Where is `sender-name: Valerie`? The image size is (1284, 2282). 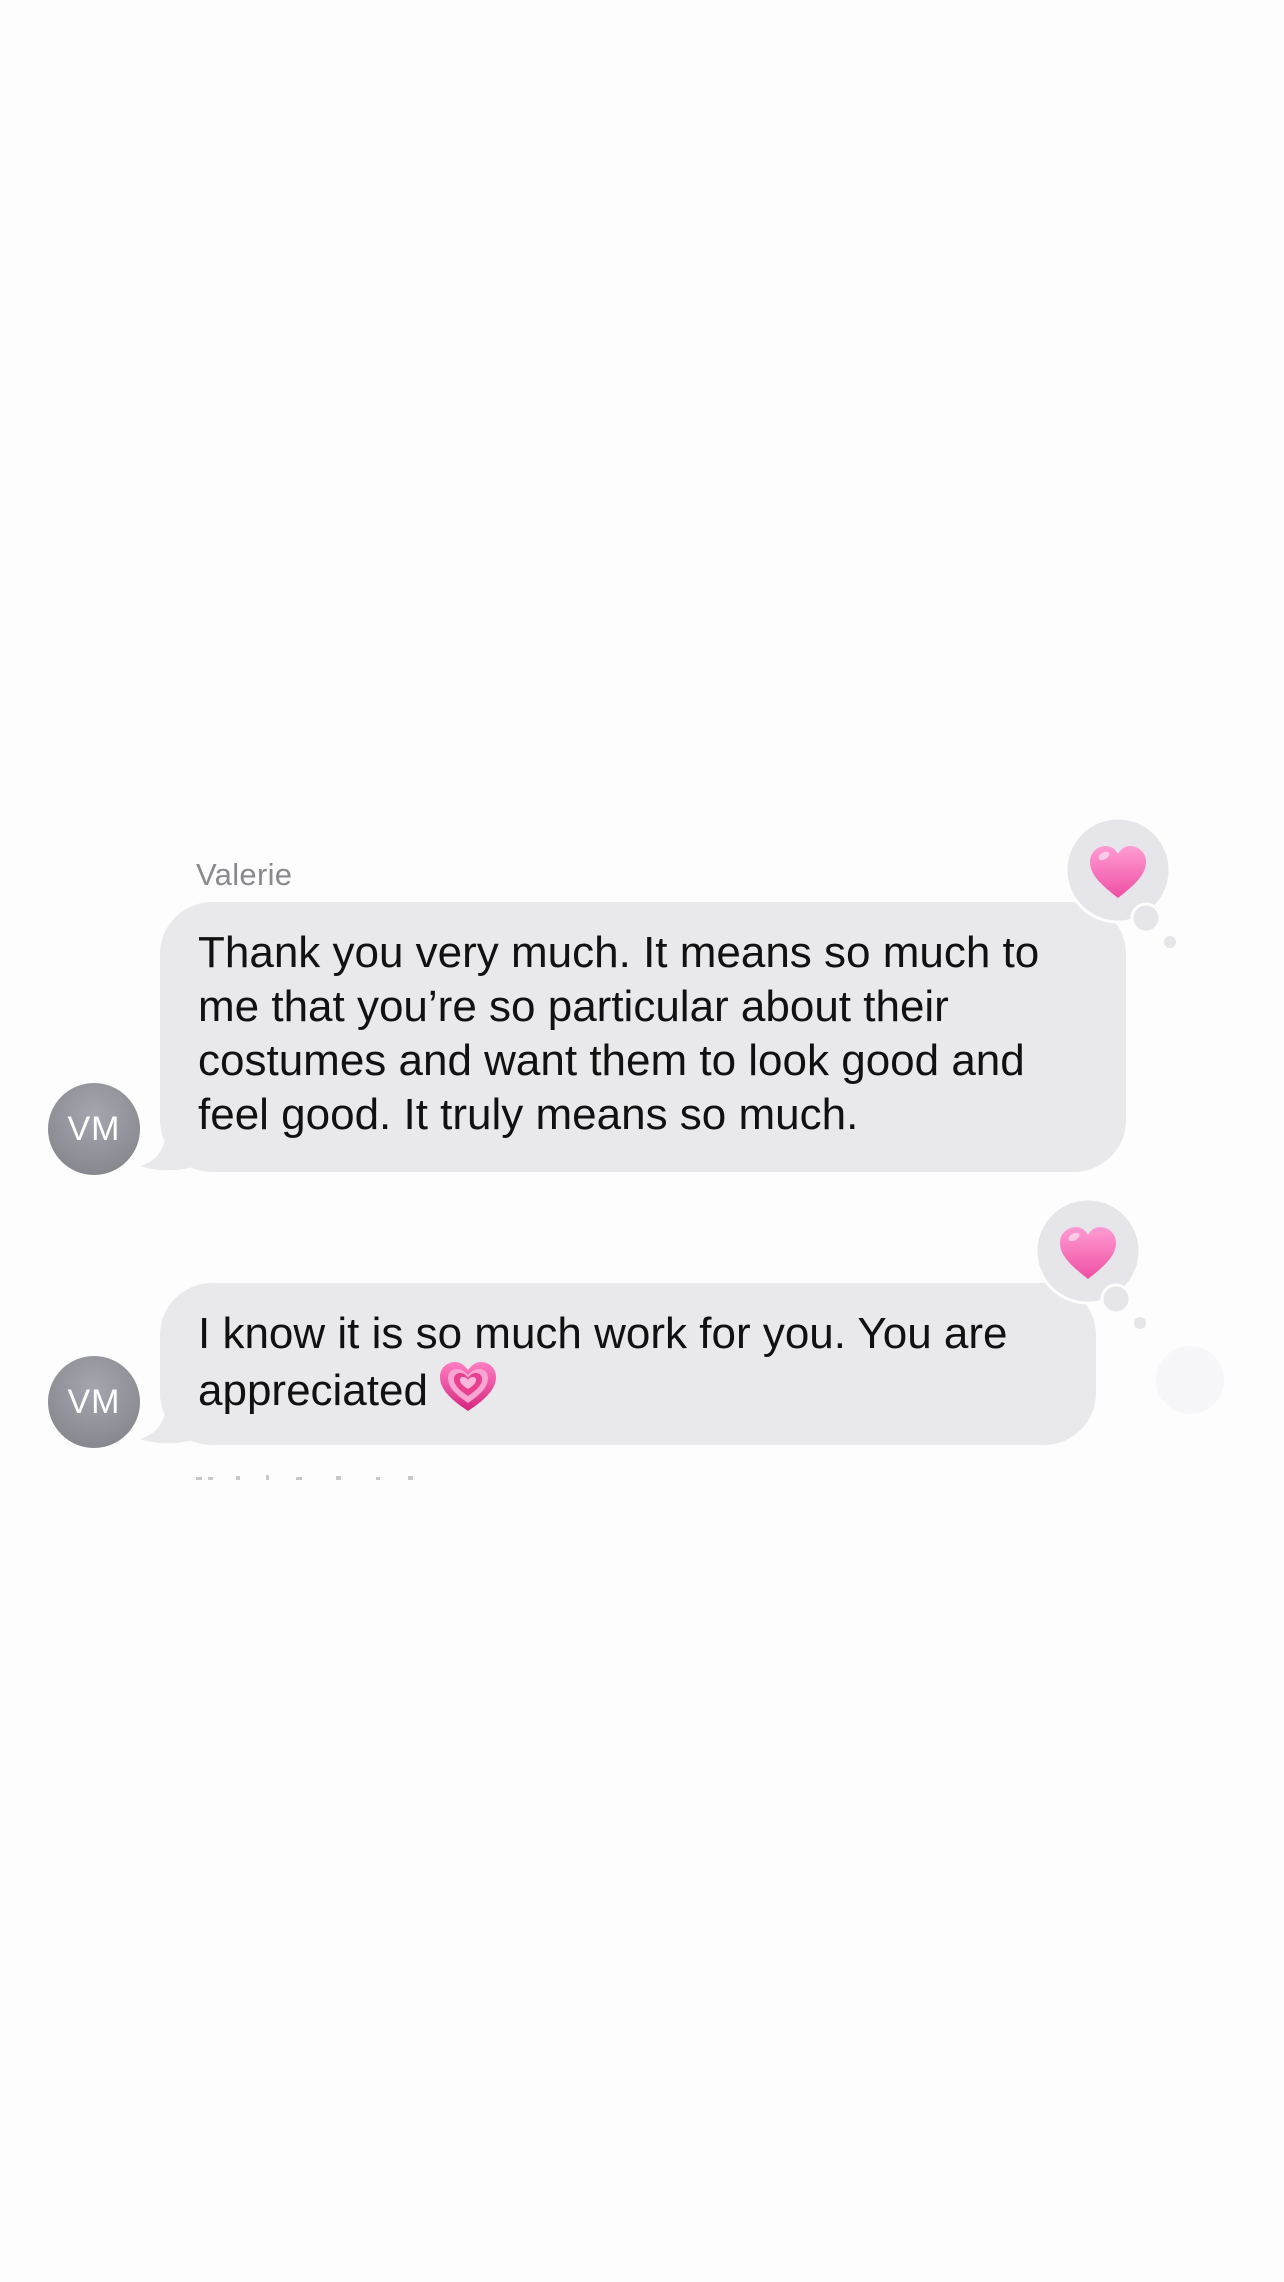 sender-name: Valerie is located at coordinates (244, 874).